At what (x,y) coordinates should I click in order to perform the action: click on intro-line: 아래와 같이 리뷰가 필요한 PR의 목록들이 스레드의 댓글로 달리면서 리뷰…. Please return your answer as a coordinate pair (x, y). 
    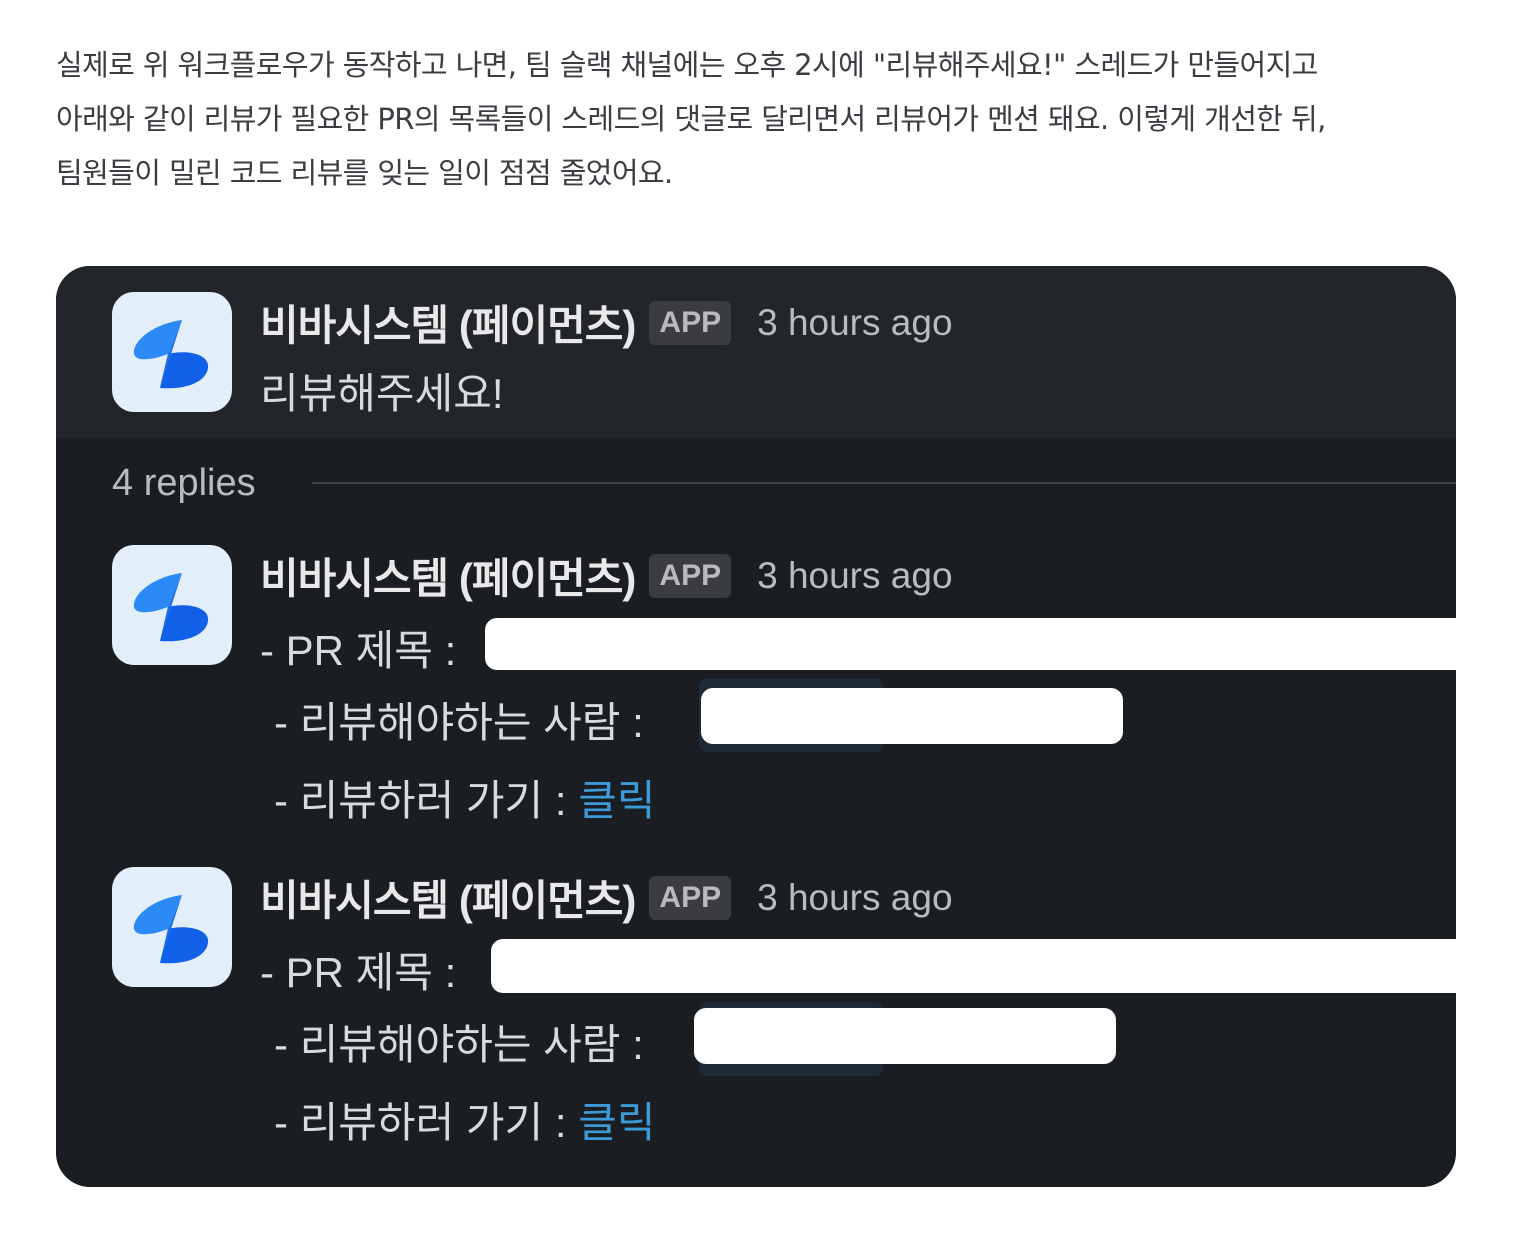
    Looking at the image, I should click on (691, 119).